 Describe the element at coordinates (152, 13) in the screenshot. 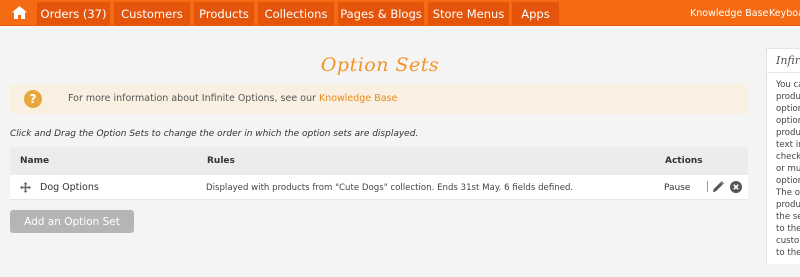

I see `nav-tab-customers: Customers` at that location.